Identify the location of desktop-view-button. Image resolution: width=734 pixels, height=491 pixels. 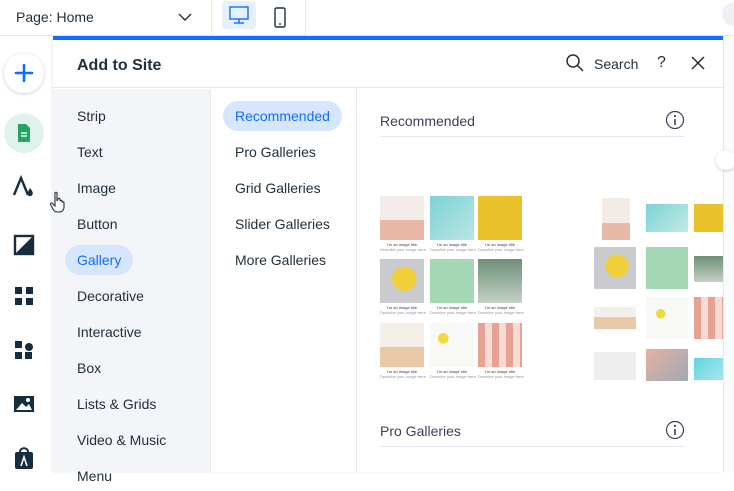
(239, 15).